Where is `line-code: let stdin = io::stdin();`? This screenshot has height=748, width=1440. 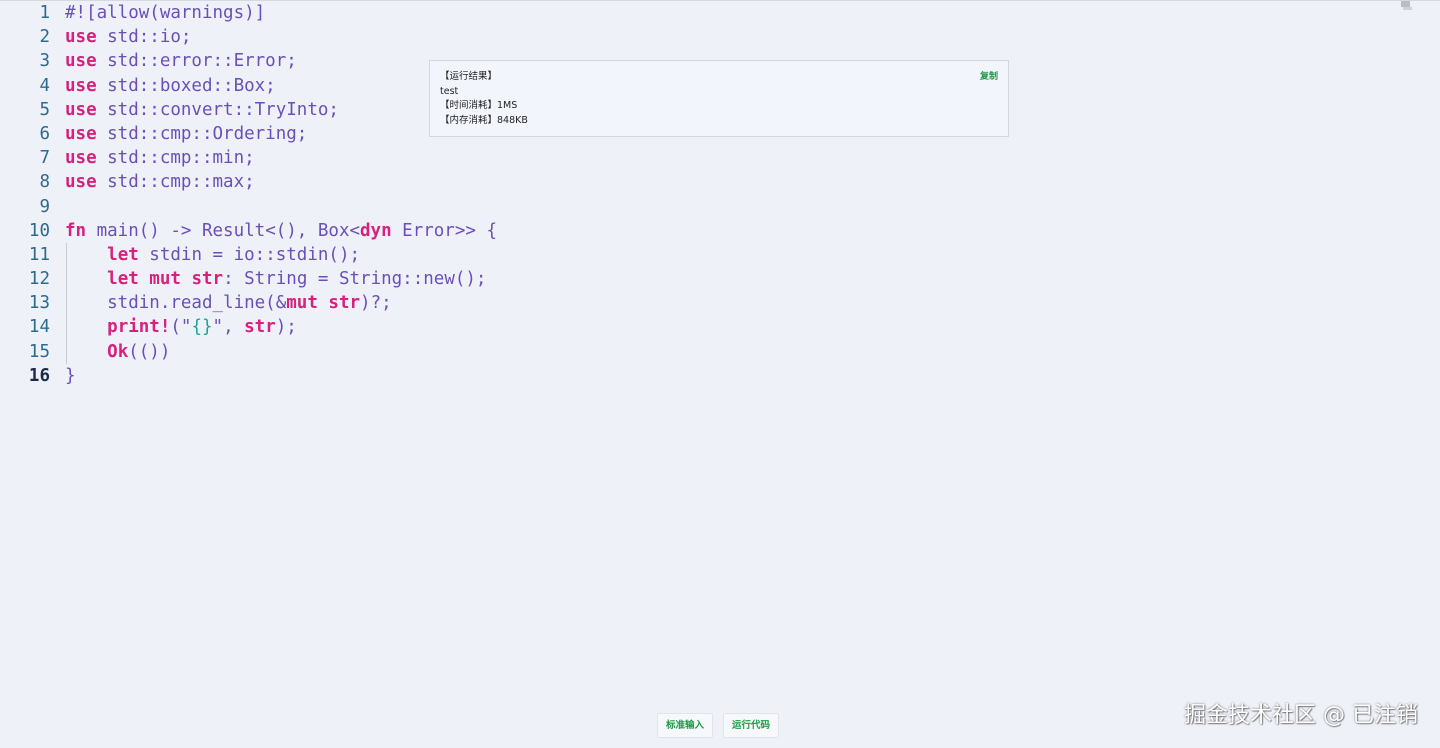
line-code: let stdin = io::stdin(); is located at coordinates (212, 255).